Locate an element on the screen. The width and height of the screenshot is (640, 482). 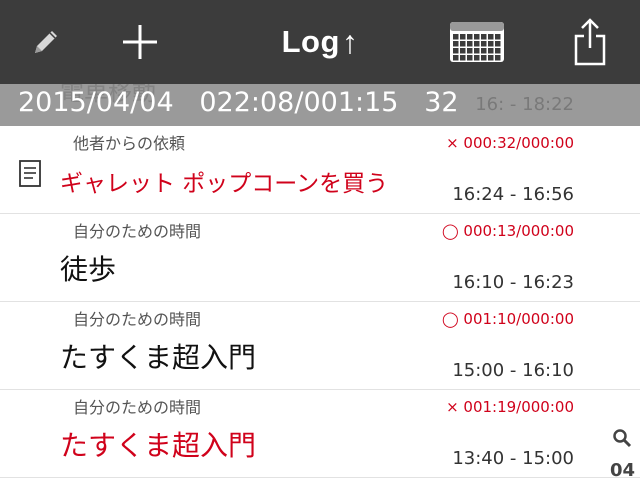
entry-status: ◯ 001:10/000:00 is located at coordinates (507, 319).